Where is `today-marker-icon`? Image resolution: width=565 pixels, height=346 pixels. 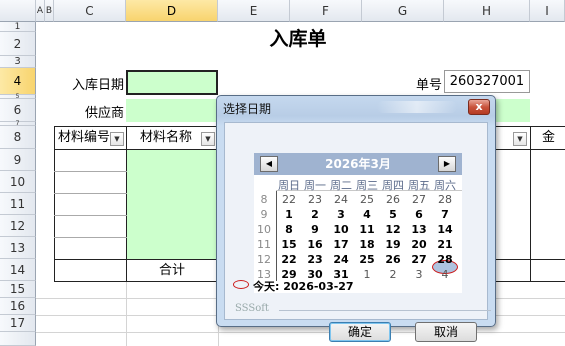 today-marker-icon is located at coordinates (241, 284).